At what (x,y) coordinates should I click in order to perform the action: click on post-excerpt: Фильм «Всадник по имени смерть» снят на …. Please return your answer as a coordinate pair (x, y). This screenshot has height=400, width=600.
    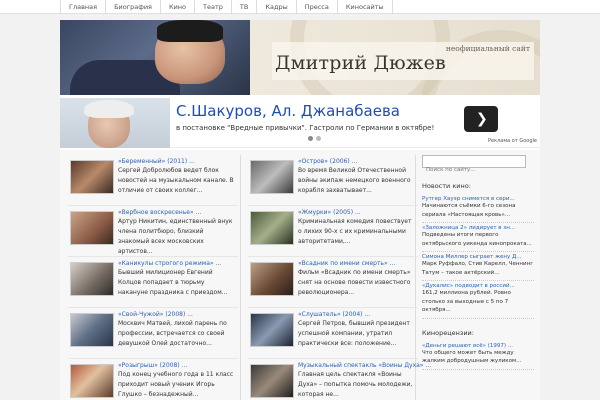
    Looking at the image, I should click on (354, 282).